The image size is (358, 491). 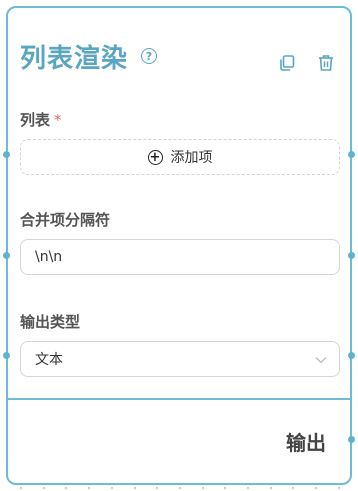 I want to click on input-handle-separator, so click(x=6, y=255).